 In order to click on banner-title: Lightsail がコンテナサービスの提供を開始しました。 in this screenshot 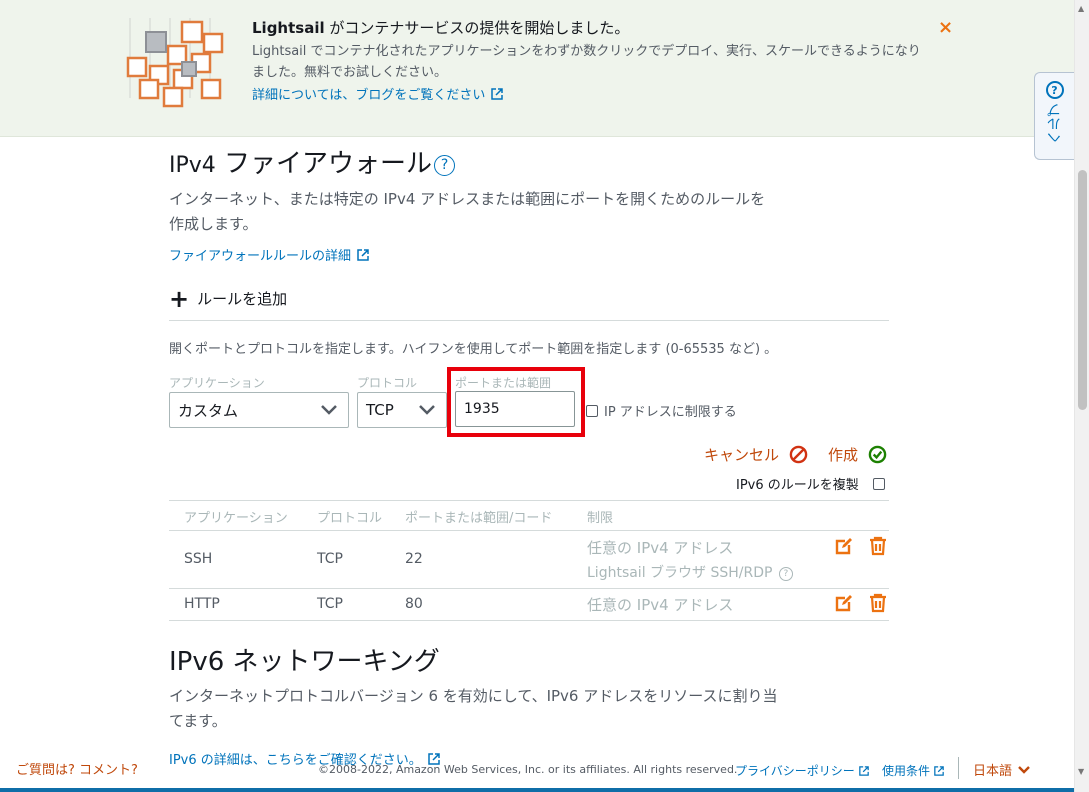, I will do `click(441, 28)`.